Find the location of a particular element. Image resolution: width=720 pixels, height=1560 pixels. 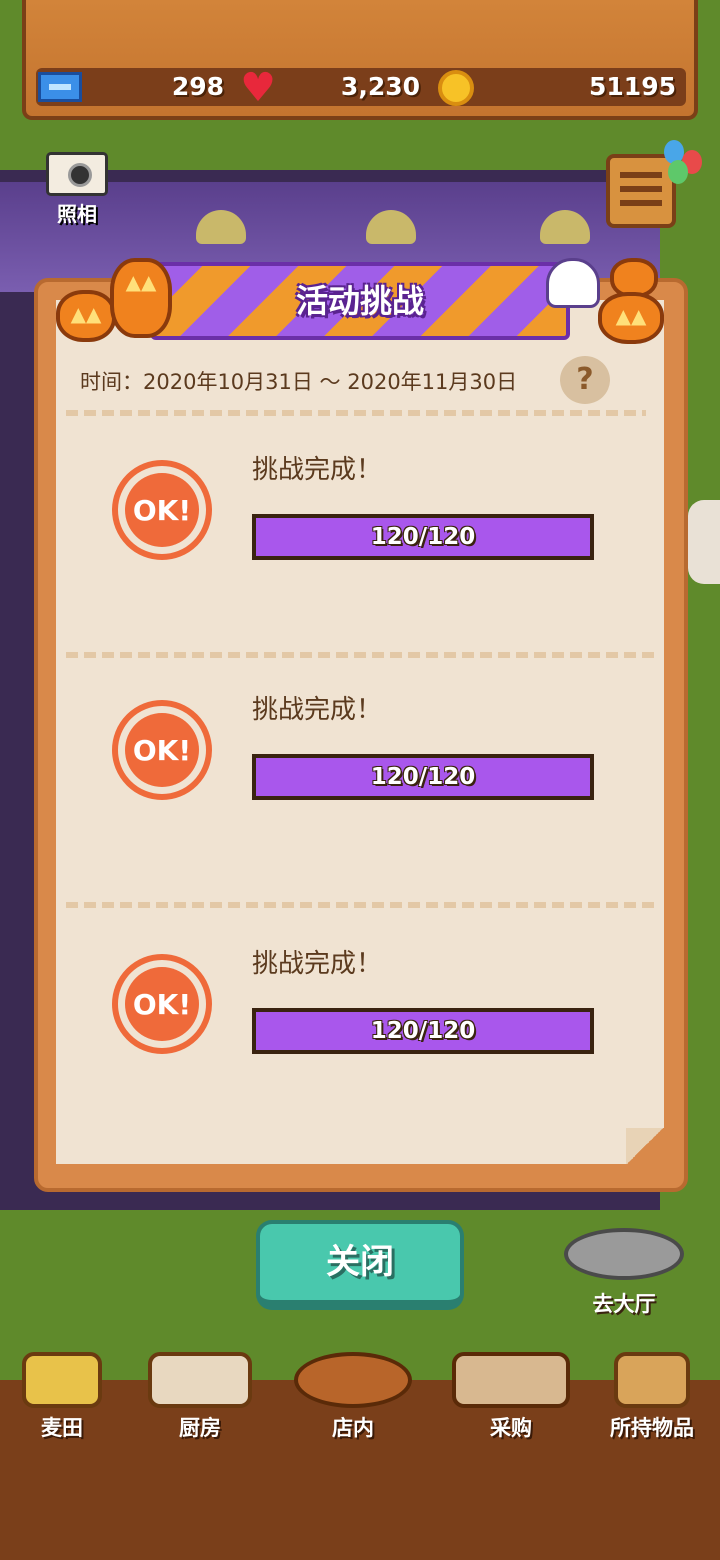

menu-button is located at coordinates (641, 191).